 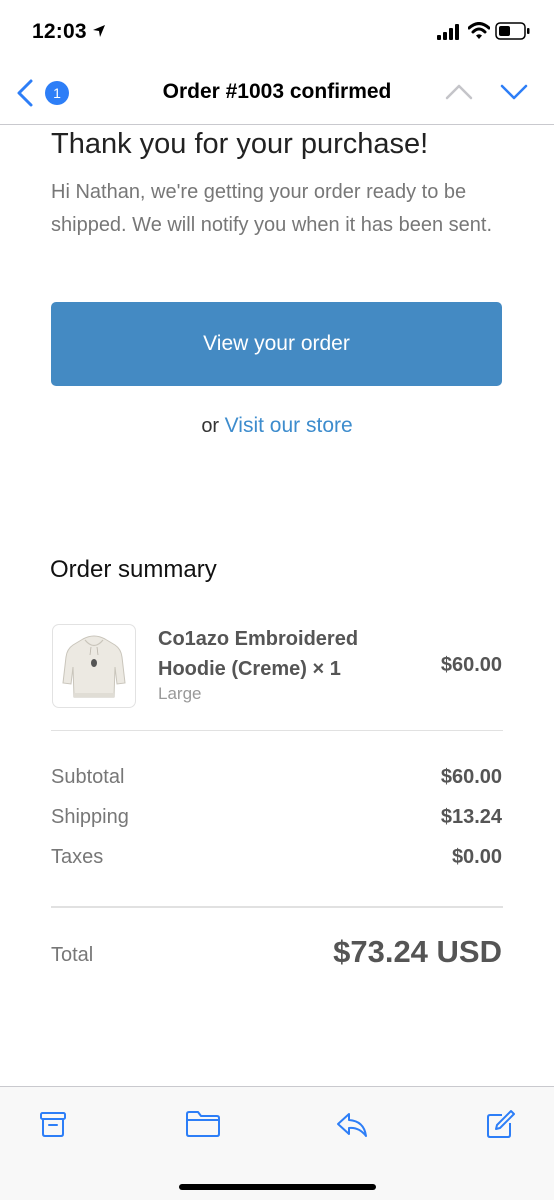 I want to click on item-variant: Large, so click(x=180, y=693).